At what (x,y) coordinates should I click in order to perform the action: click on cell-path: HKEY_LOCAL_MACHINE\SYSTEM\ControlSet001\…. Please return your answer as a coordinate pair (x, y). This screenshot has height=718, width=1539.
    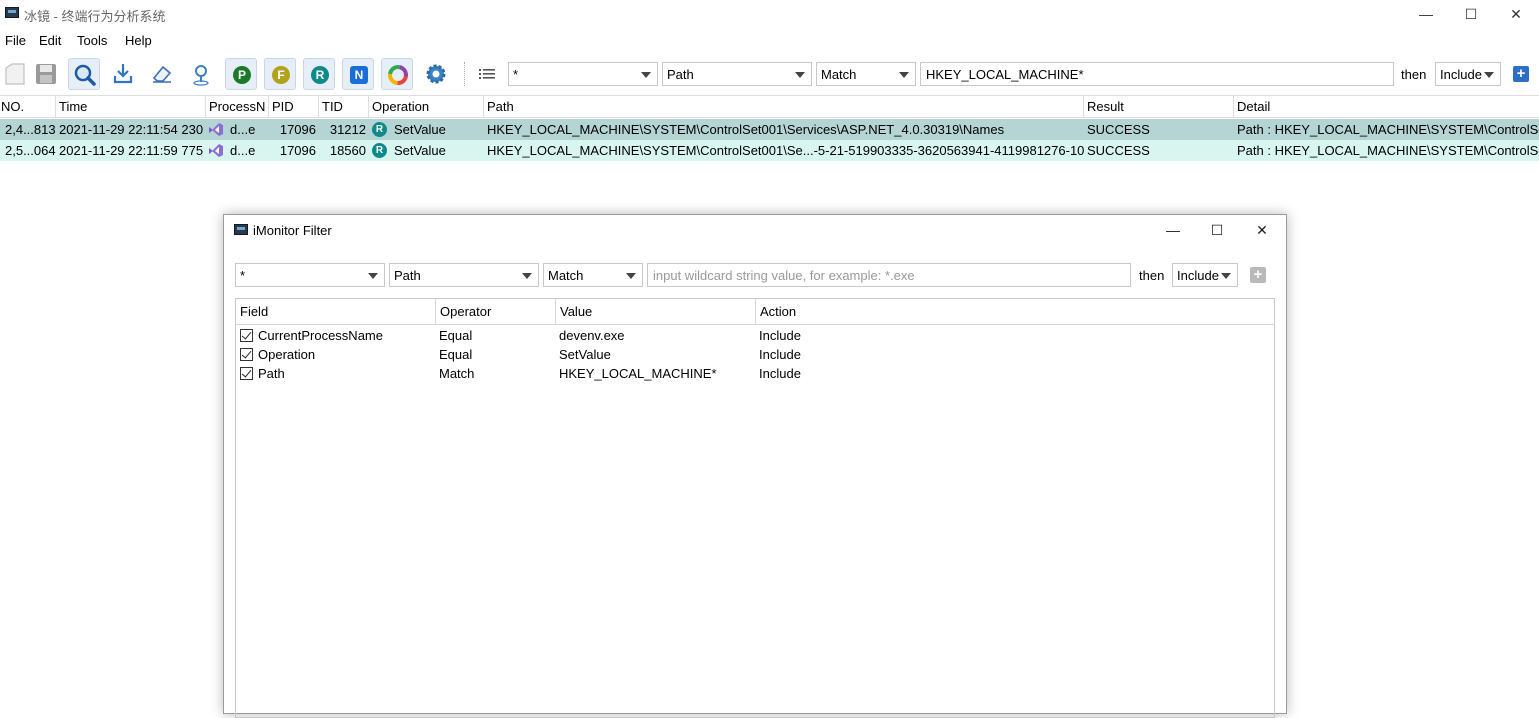
    Looking at the image, I should click on (785, 150).